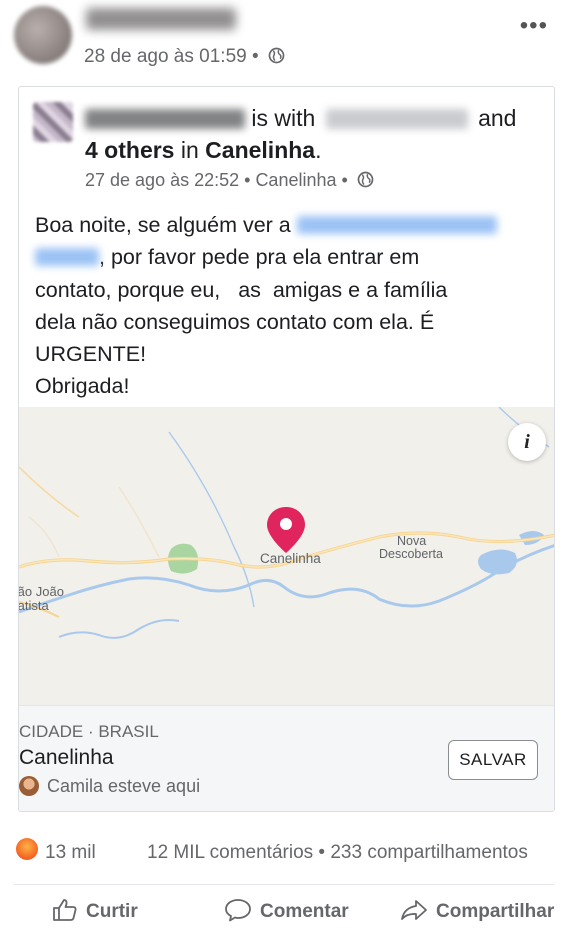 The image size is (572, 931). I want to click on share-button: Compartilhar, so click(477, 910).